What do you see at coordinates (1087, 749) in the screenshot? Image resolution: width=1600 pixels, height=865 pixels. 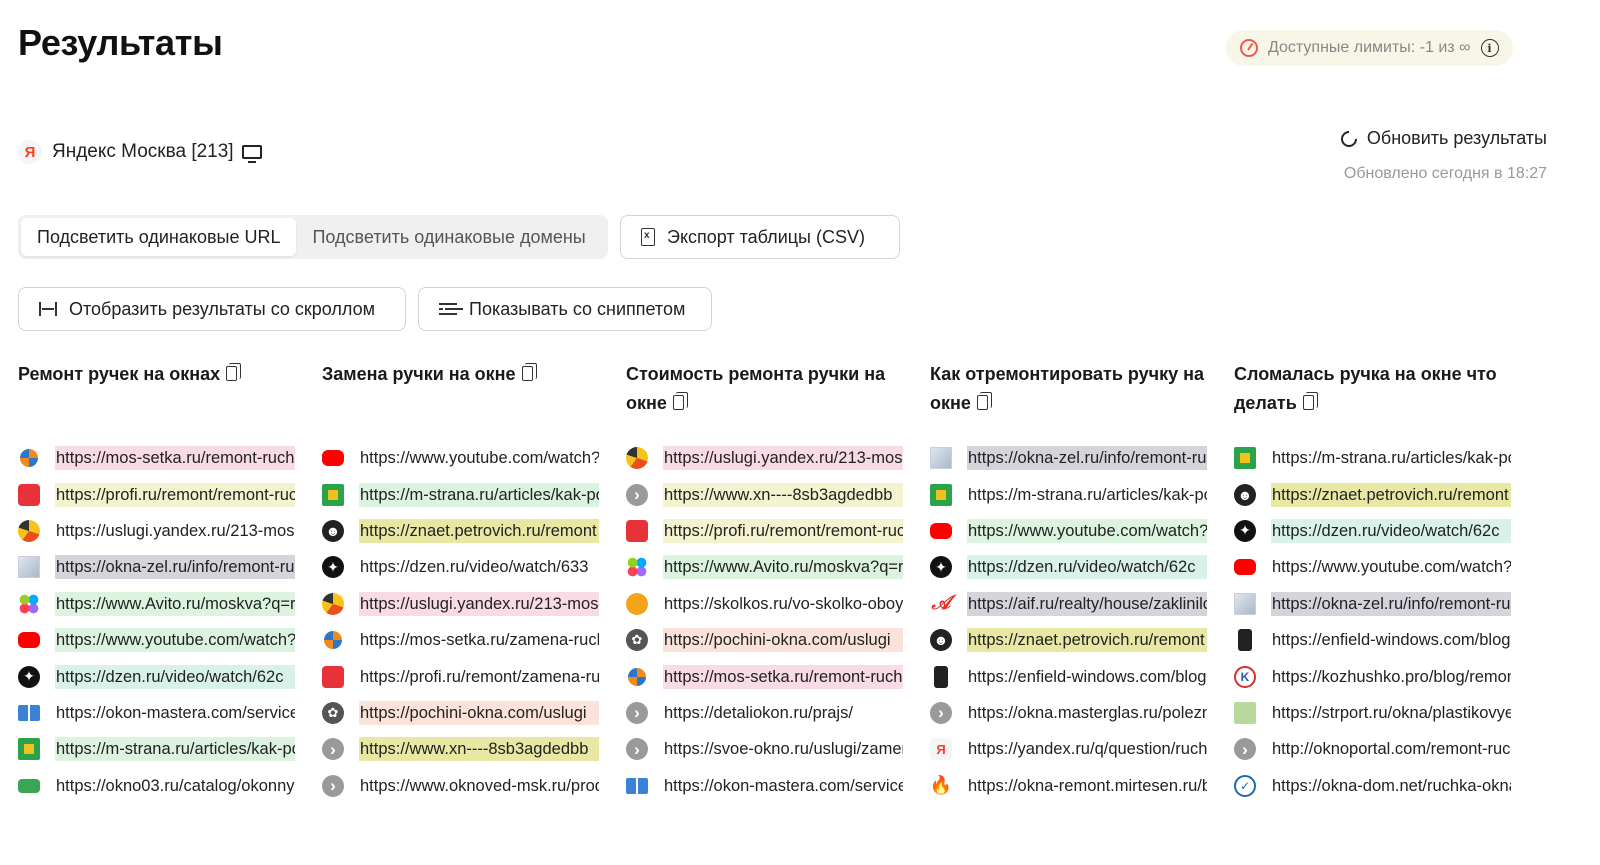 I see `result-url: https://yandex.ru/q/question/ruchka` at bounding box center [1087, 749].